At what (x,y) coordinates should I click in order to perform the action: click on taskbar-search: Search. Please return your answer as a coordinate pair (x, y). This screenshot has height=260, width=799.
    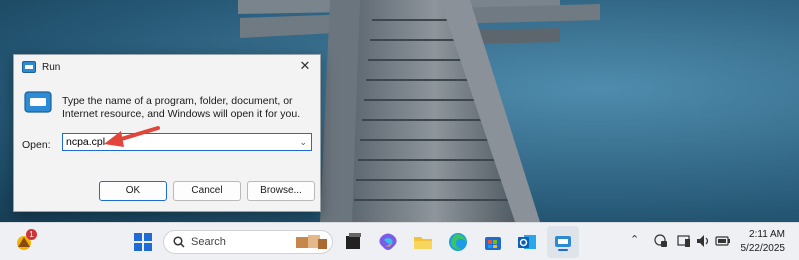
    Looking at the image, I should click on (248, 242).